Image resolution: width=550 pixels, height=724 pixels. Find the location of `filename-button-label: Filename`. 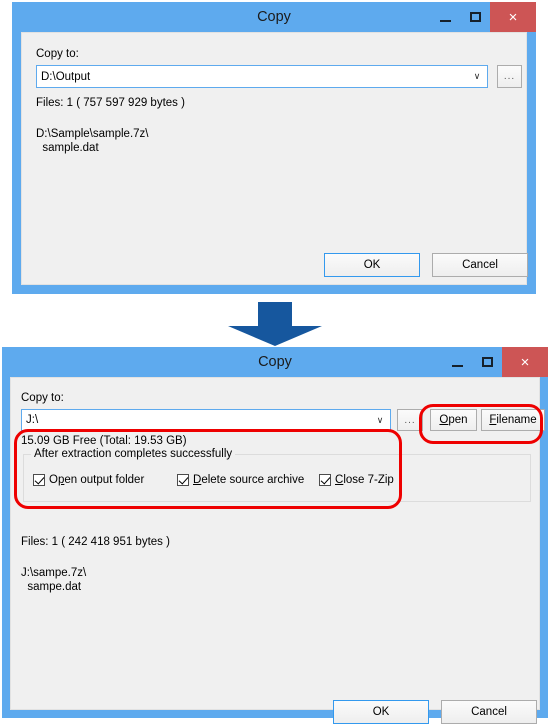

filename-button-label: Filename is located at coordinates (512, 420).